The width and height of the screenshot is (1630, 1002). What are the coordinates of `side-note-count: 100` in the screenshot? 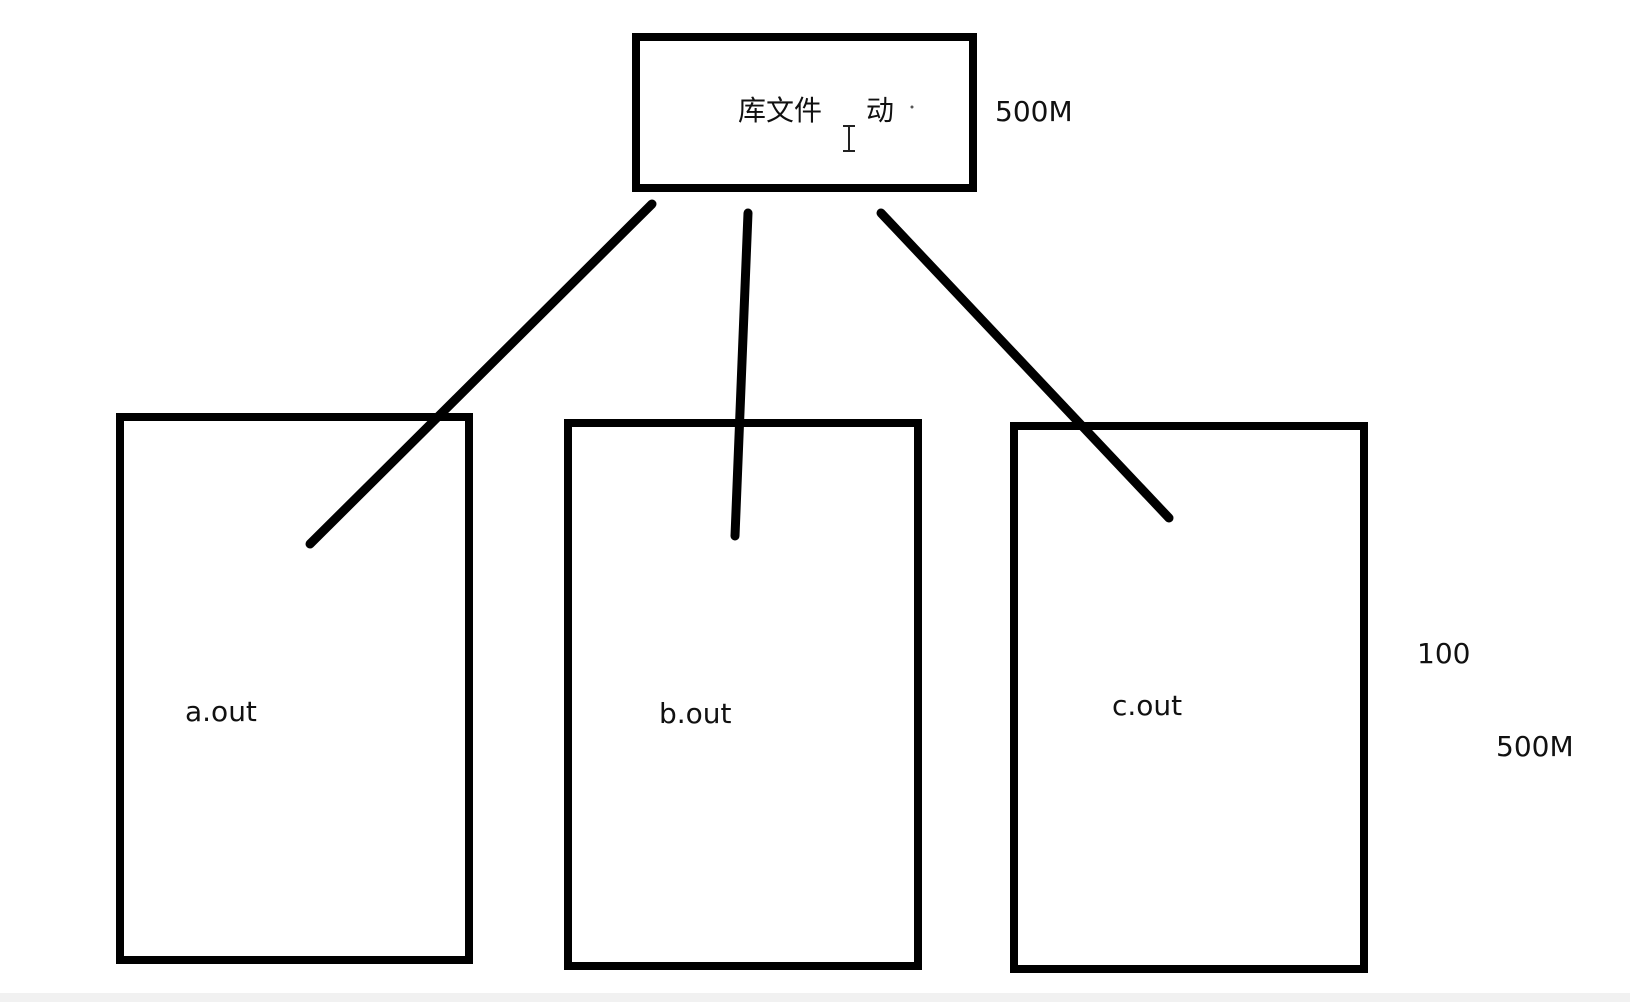 It's located at (1443, 653).